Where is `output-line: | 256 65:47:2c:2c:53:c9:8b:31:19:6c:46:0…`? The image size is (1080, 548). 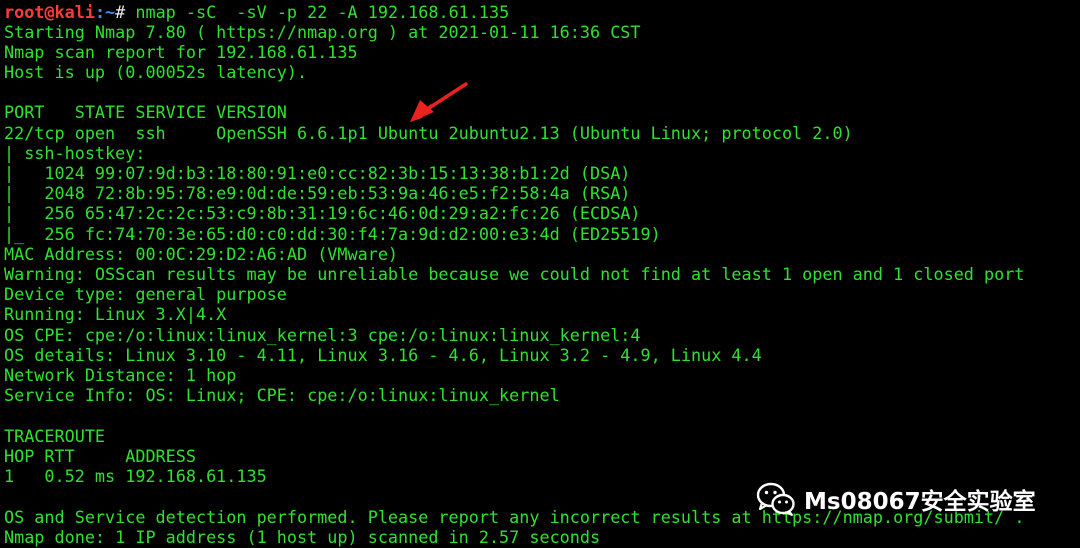 output-line: | 256 65:47:2c:2c:53:c9:8b:31:19:6c:46:0… is located at coordinates (322, 213).